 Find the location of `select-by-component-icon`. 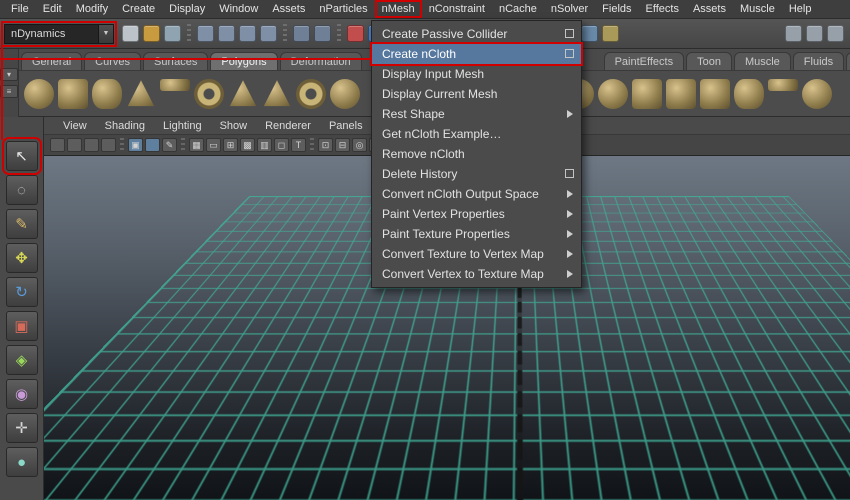

select-by-component-icon is located at coordinates (247, 33).